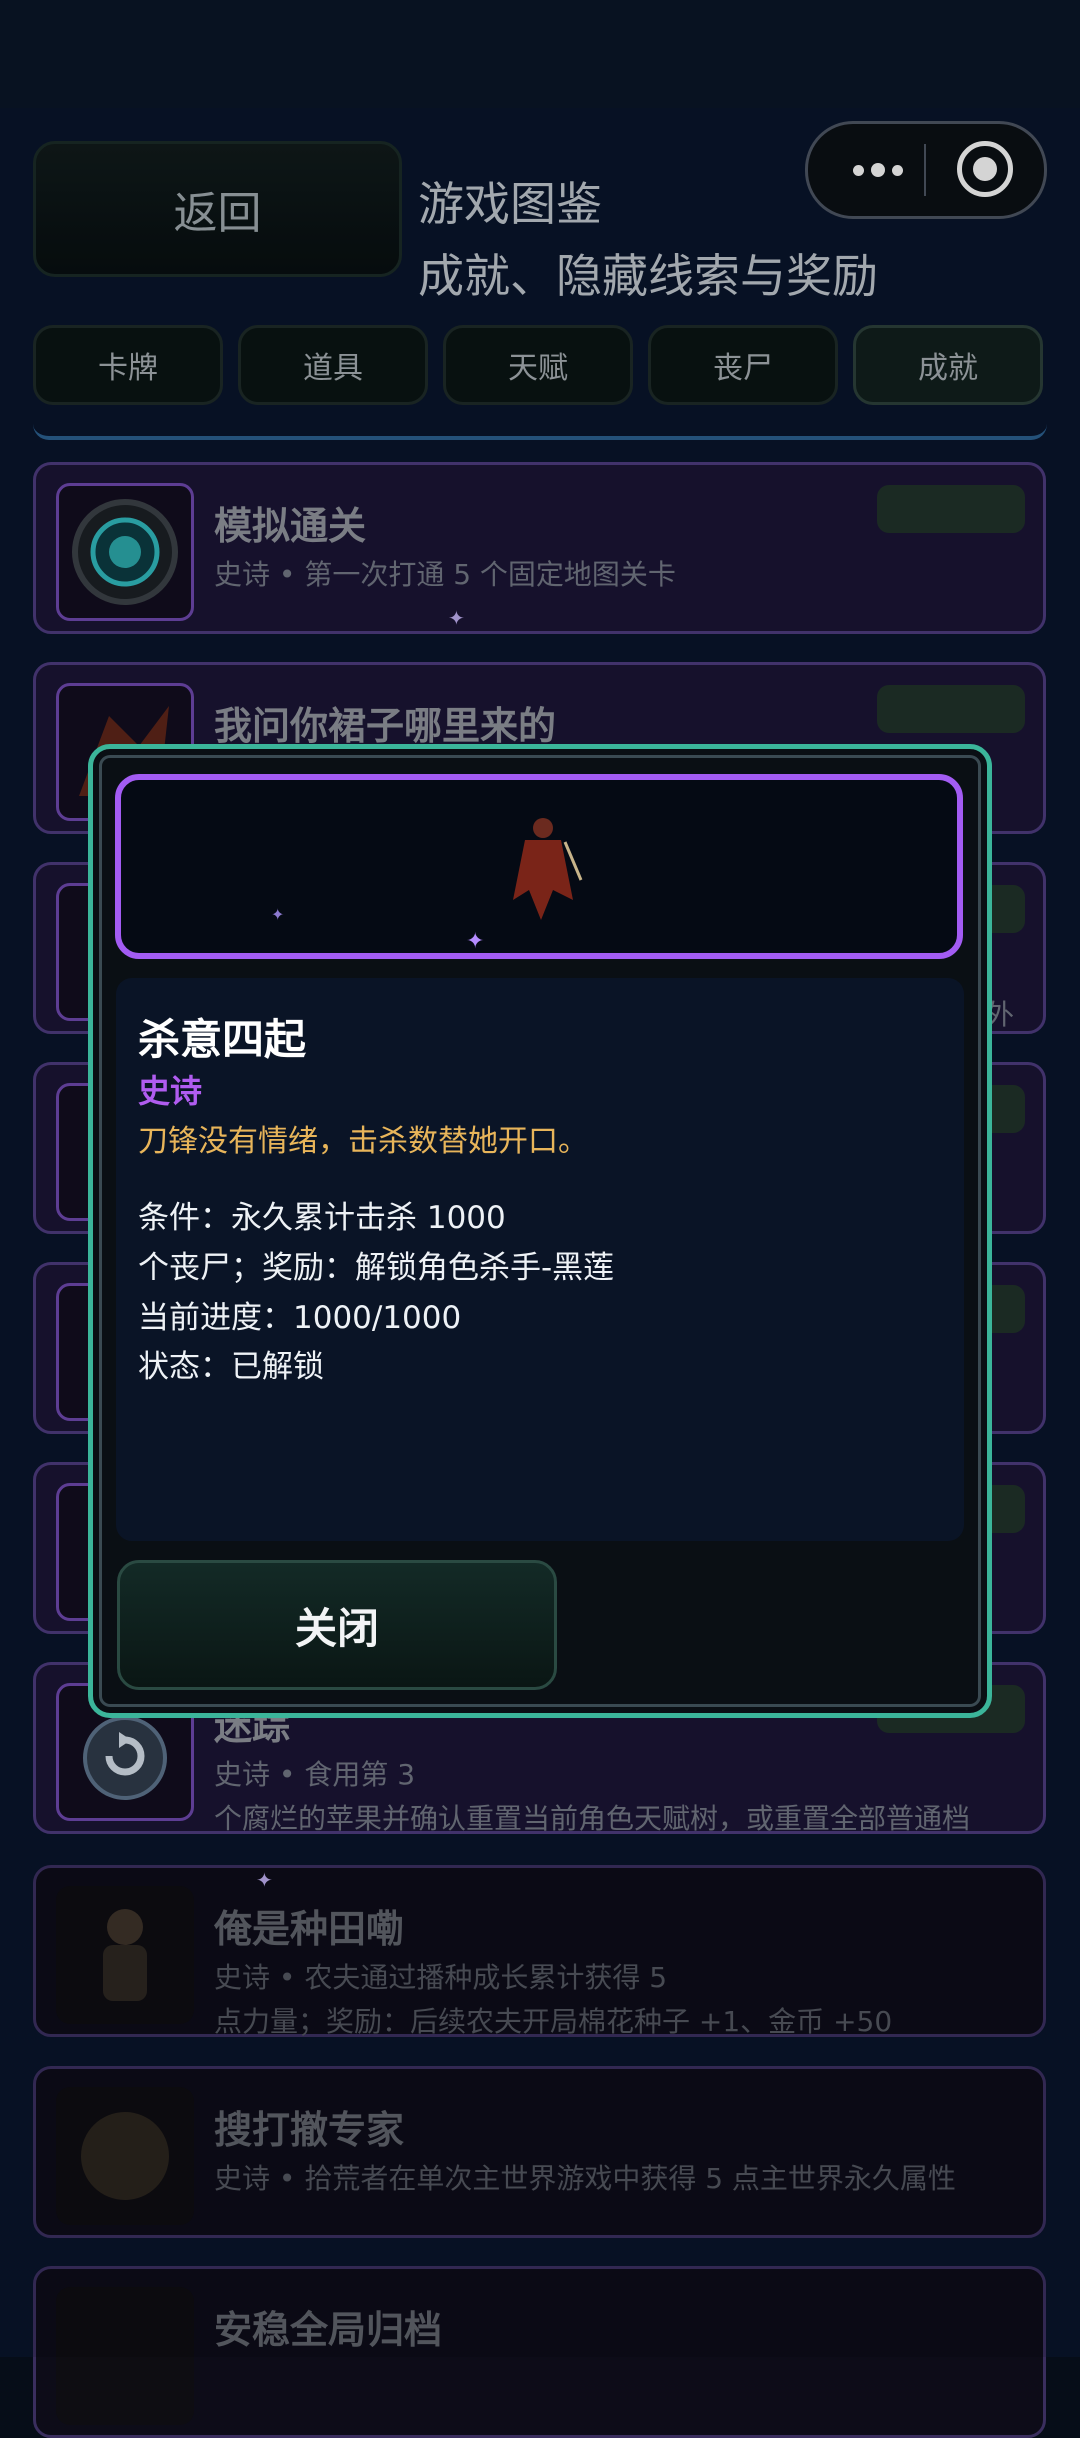  I want to click on achievement-hero: ✦ ✦, so click(539, 866).